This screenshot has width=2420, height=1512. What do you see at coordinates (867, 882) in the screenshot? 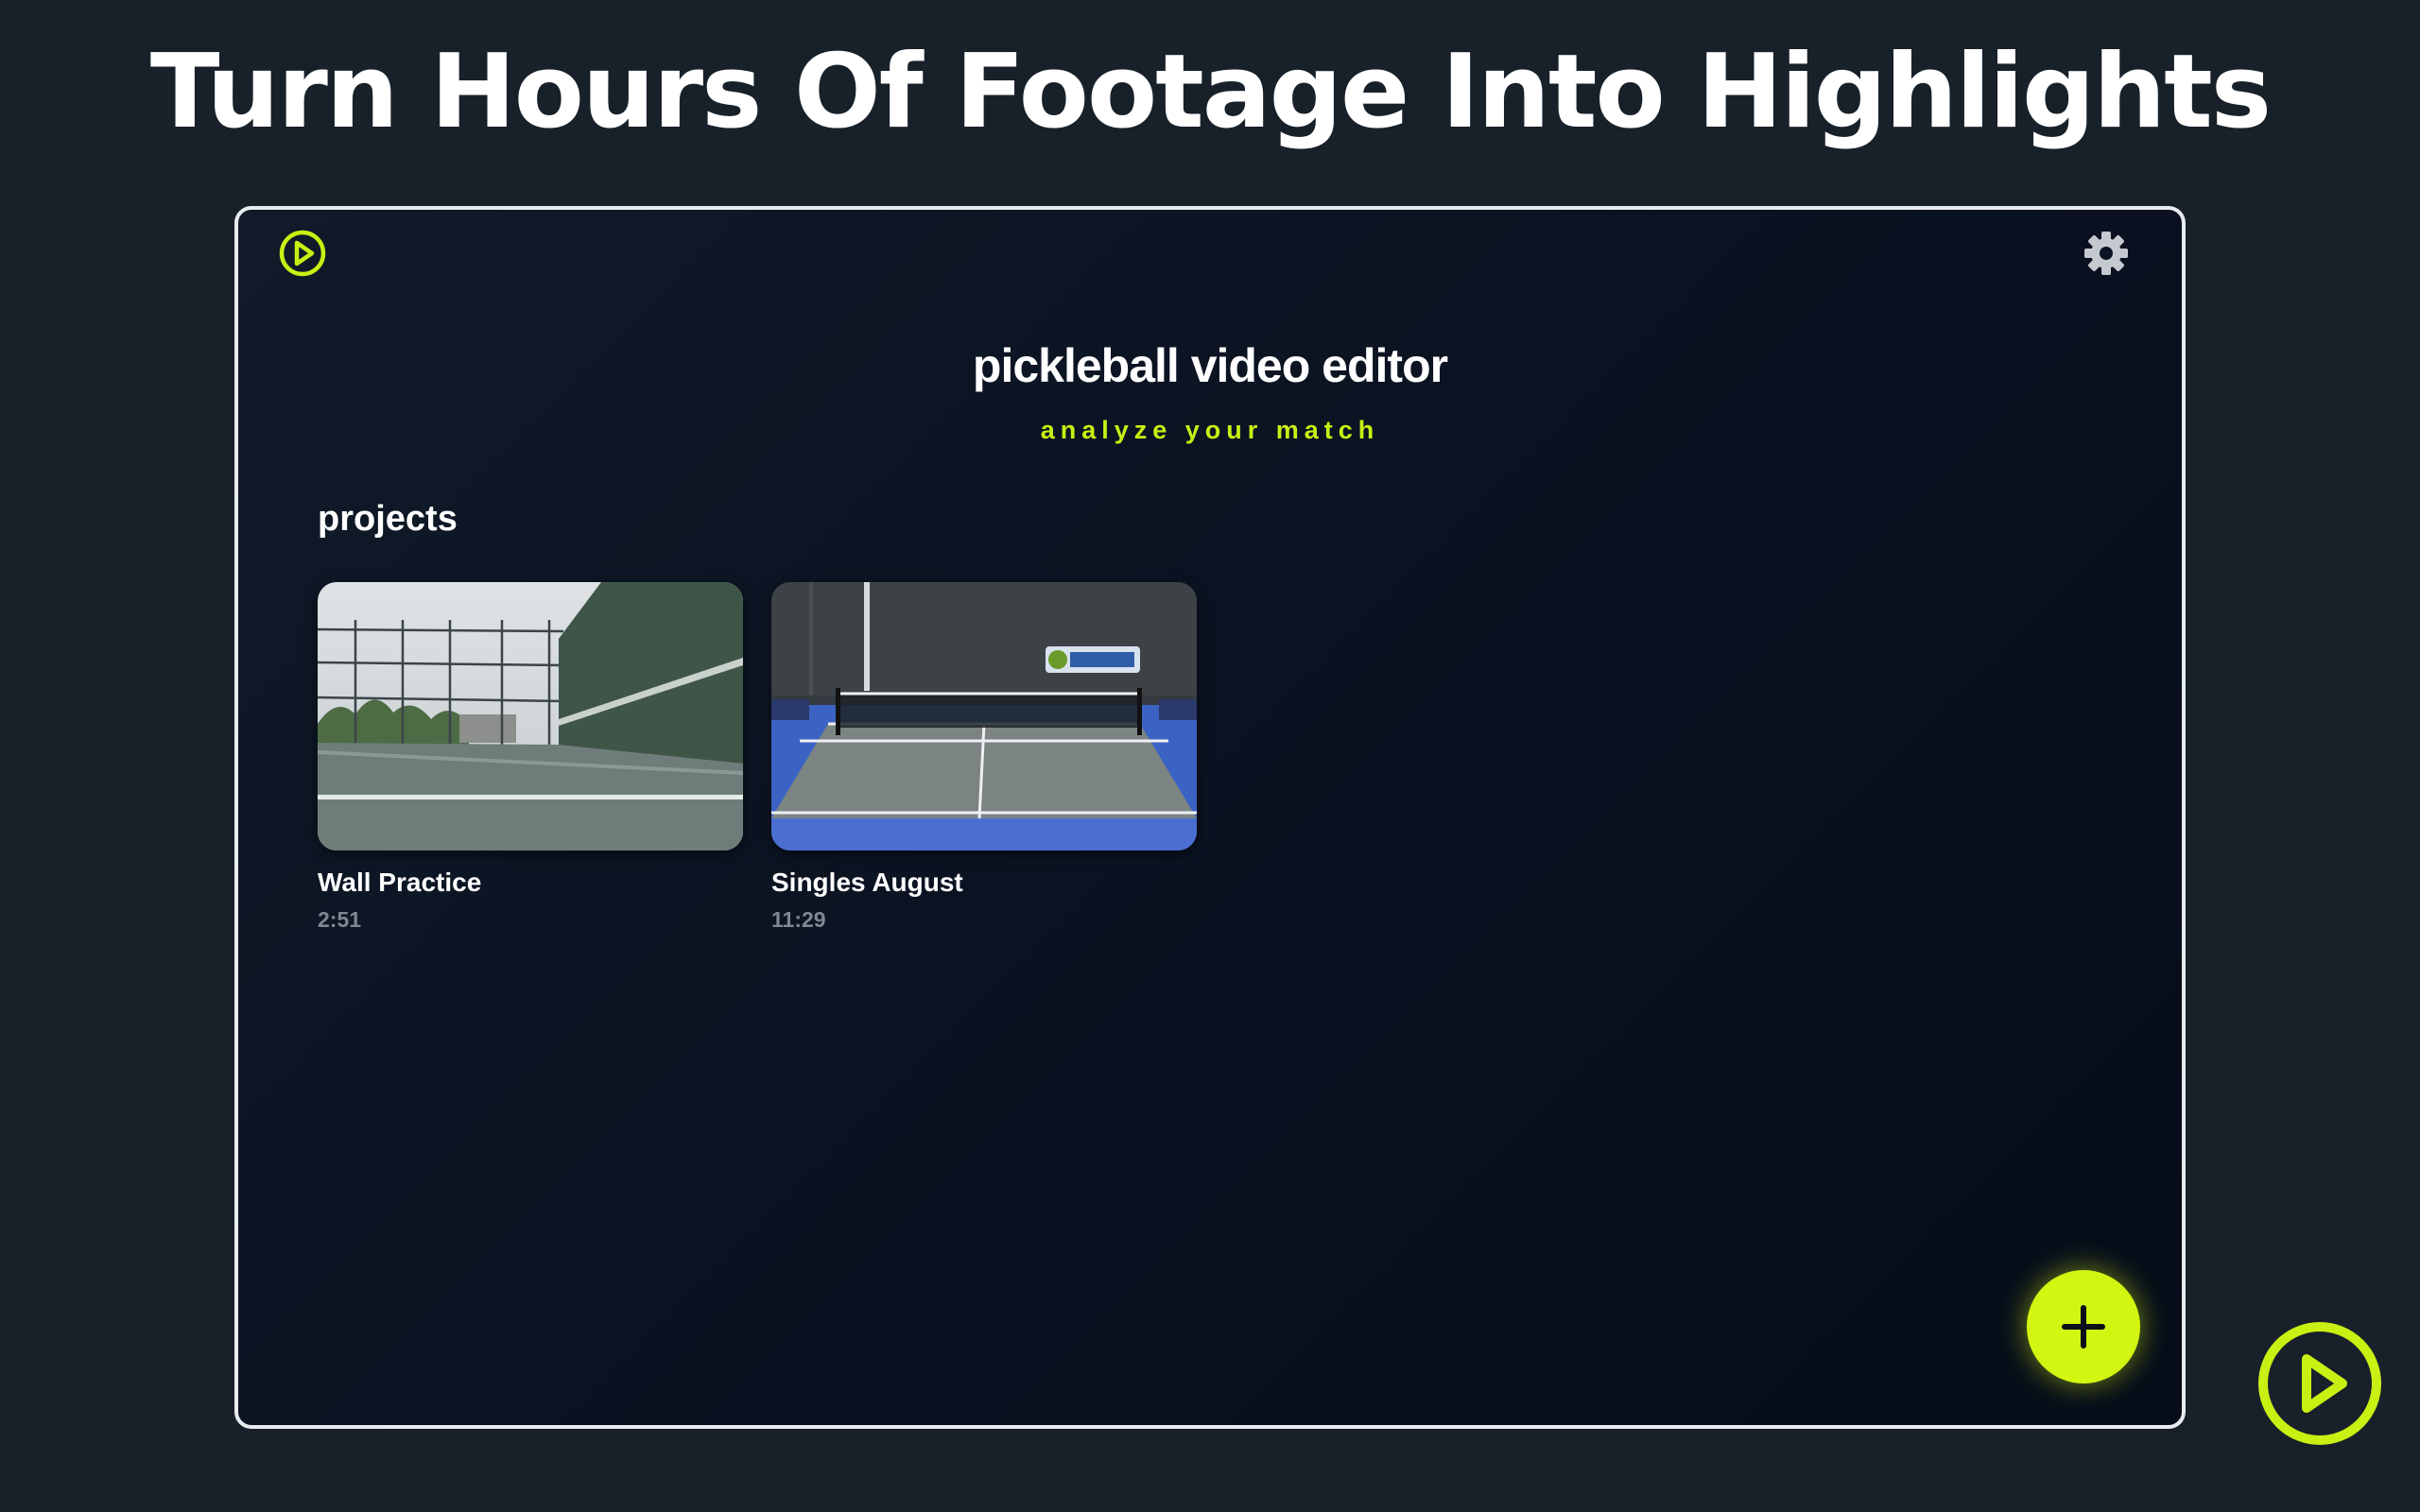
I see `project-name: Singles August` at bounding box center [867, 882].